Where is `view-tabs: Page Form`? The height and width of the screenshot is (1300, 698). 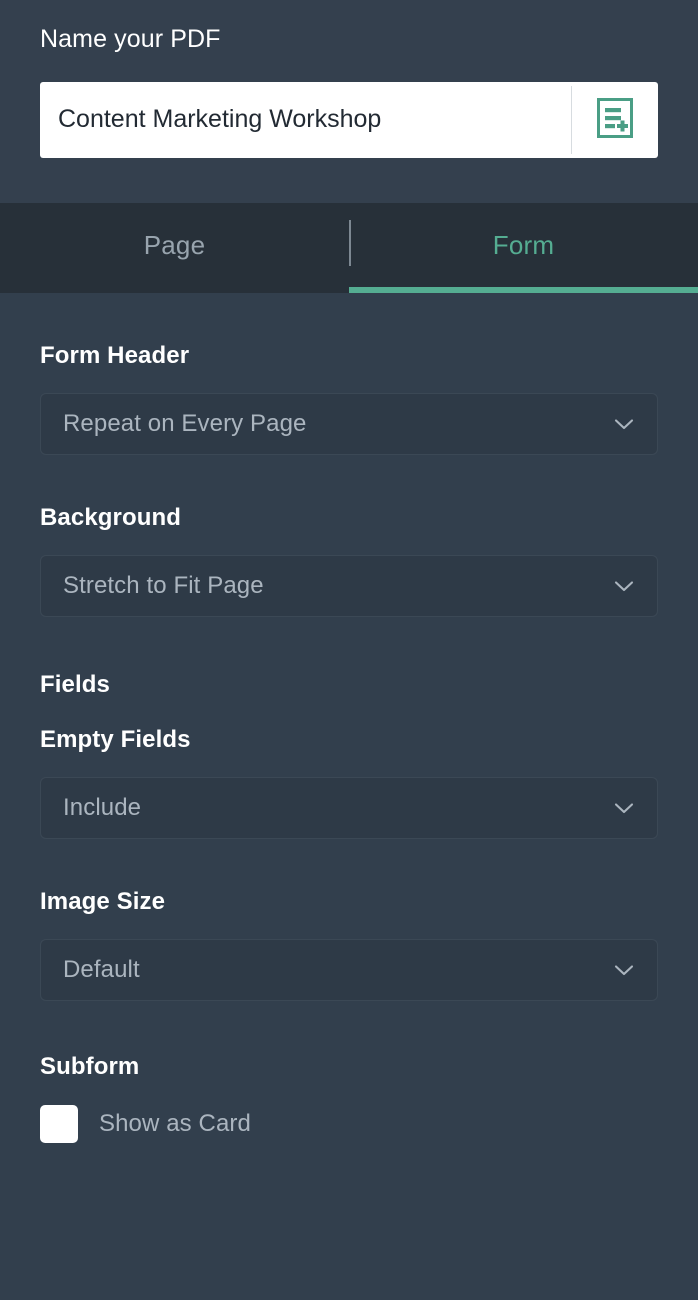 view-tabs: Page Form is located at coordinates (349, 248).